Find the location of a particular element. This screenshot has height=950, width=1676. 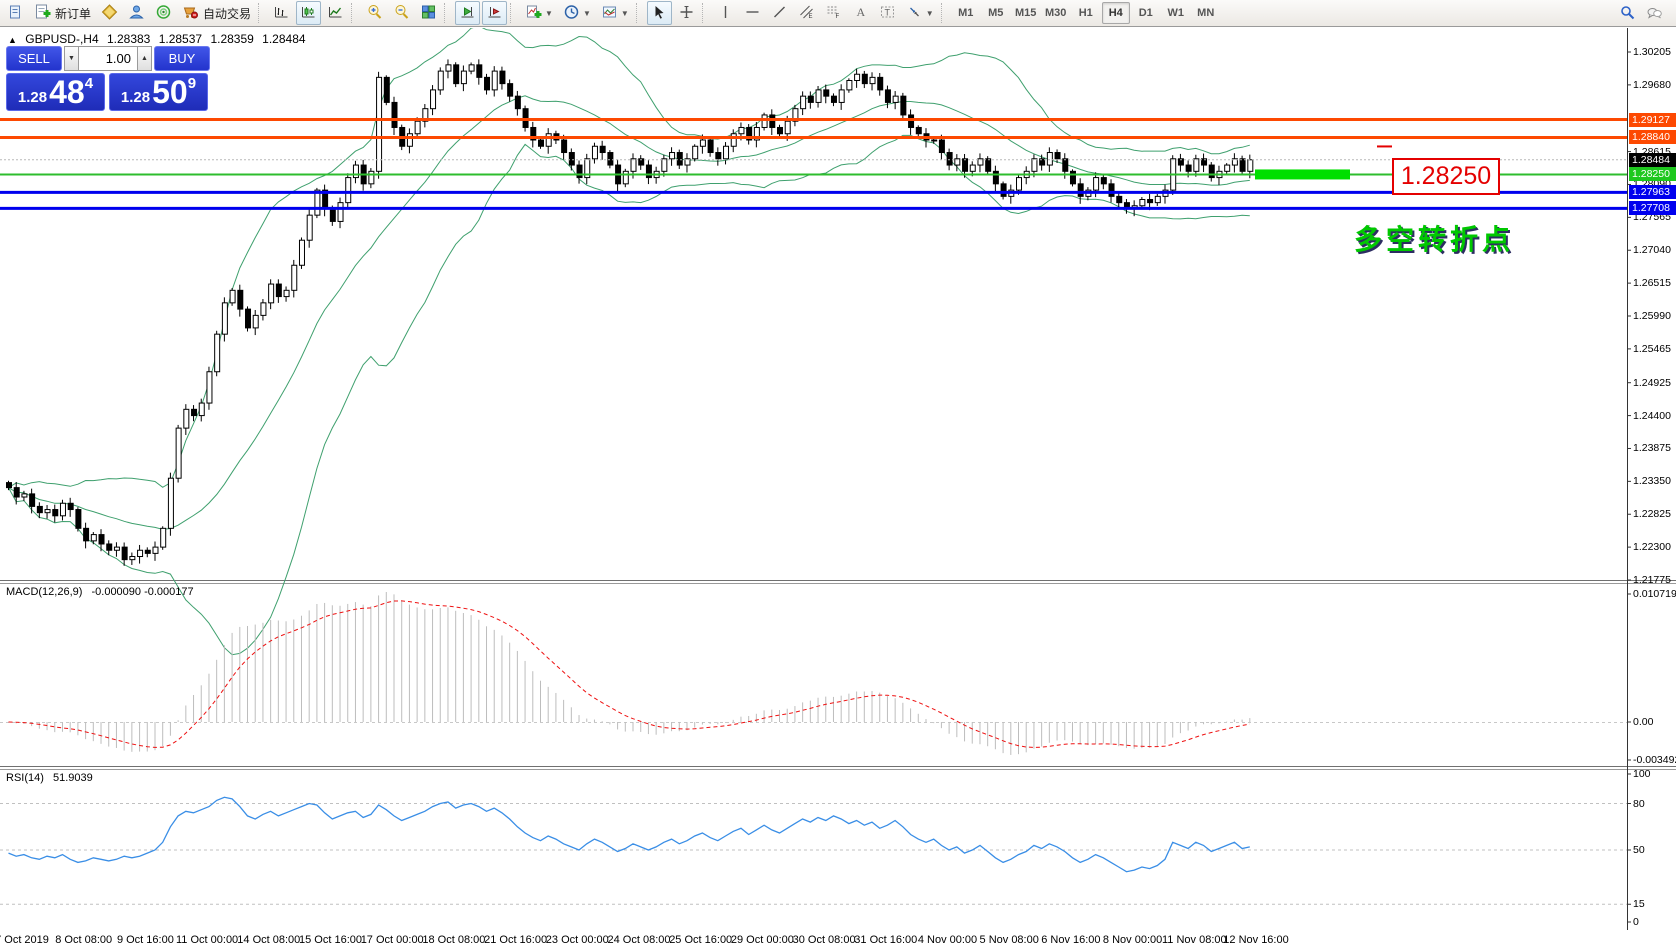

timeframe-h1: H1 is located at coordinates (1086, 13).